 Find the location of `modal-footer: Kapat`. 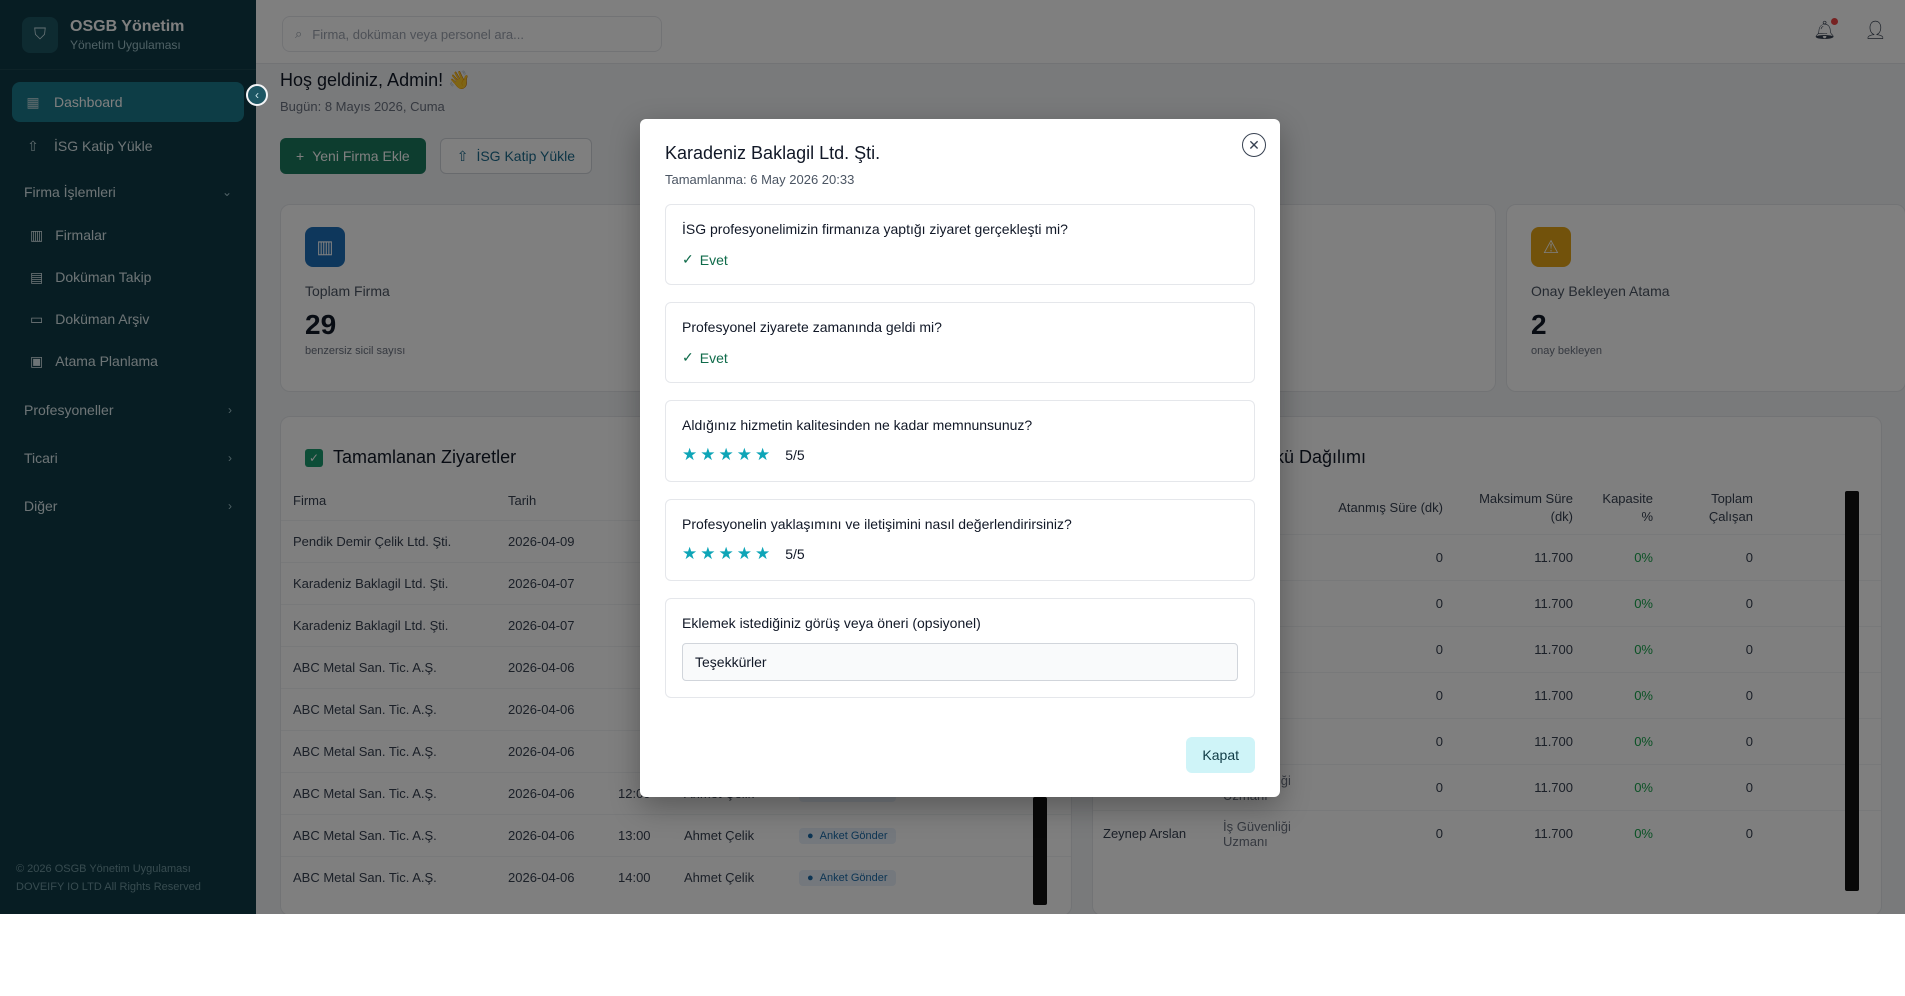

modal-footer: Kapat is located at coordinates (1220, 755).